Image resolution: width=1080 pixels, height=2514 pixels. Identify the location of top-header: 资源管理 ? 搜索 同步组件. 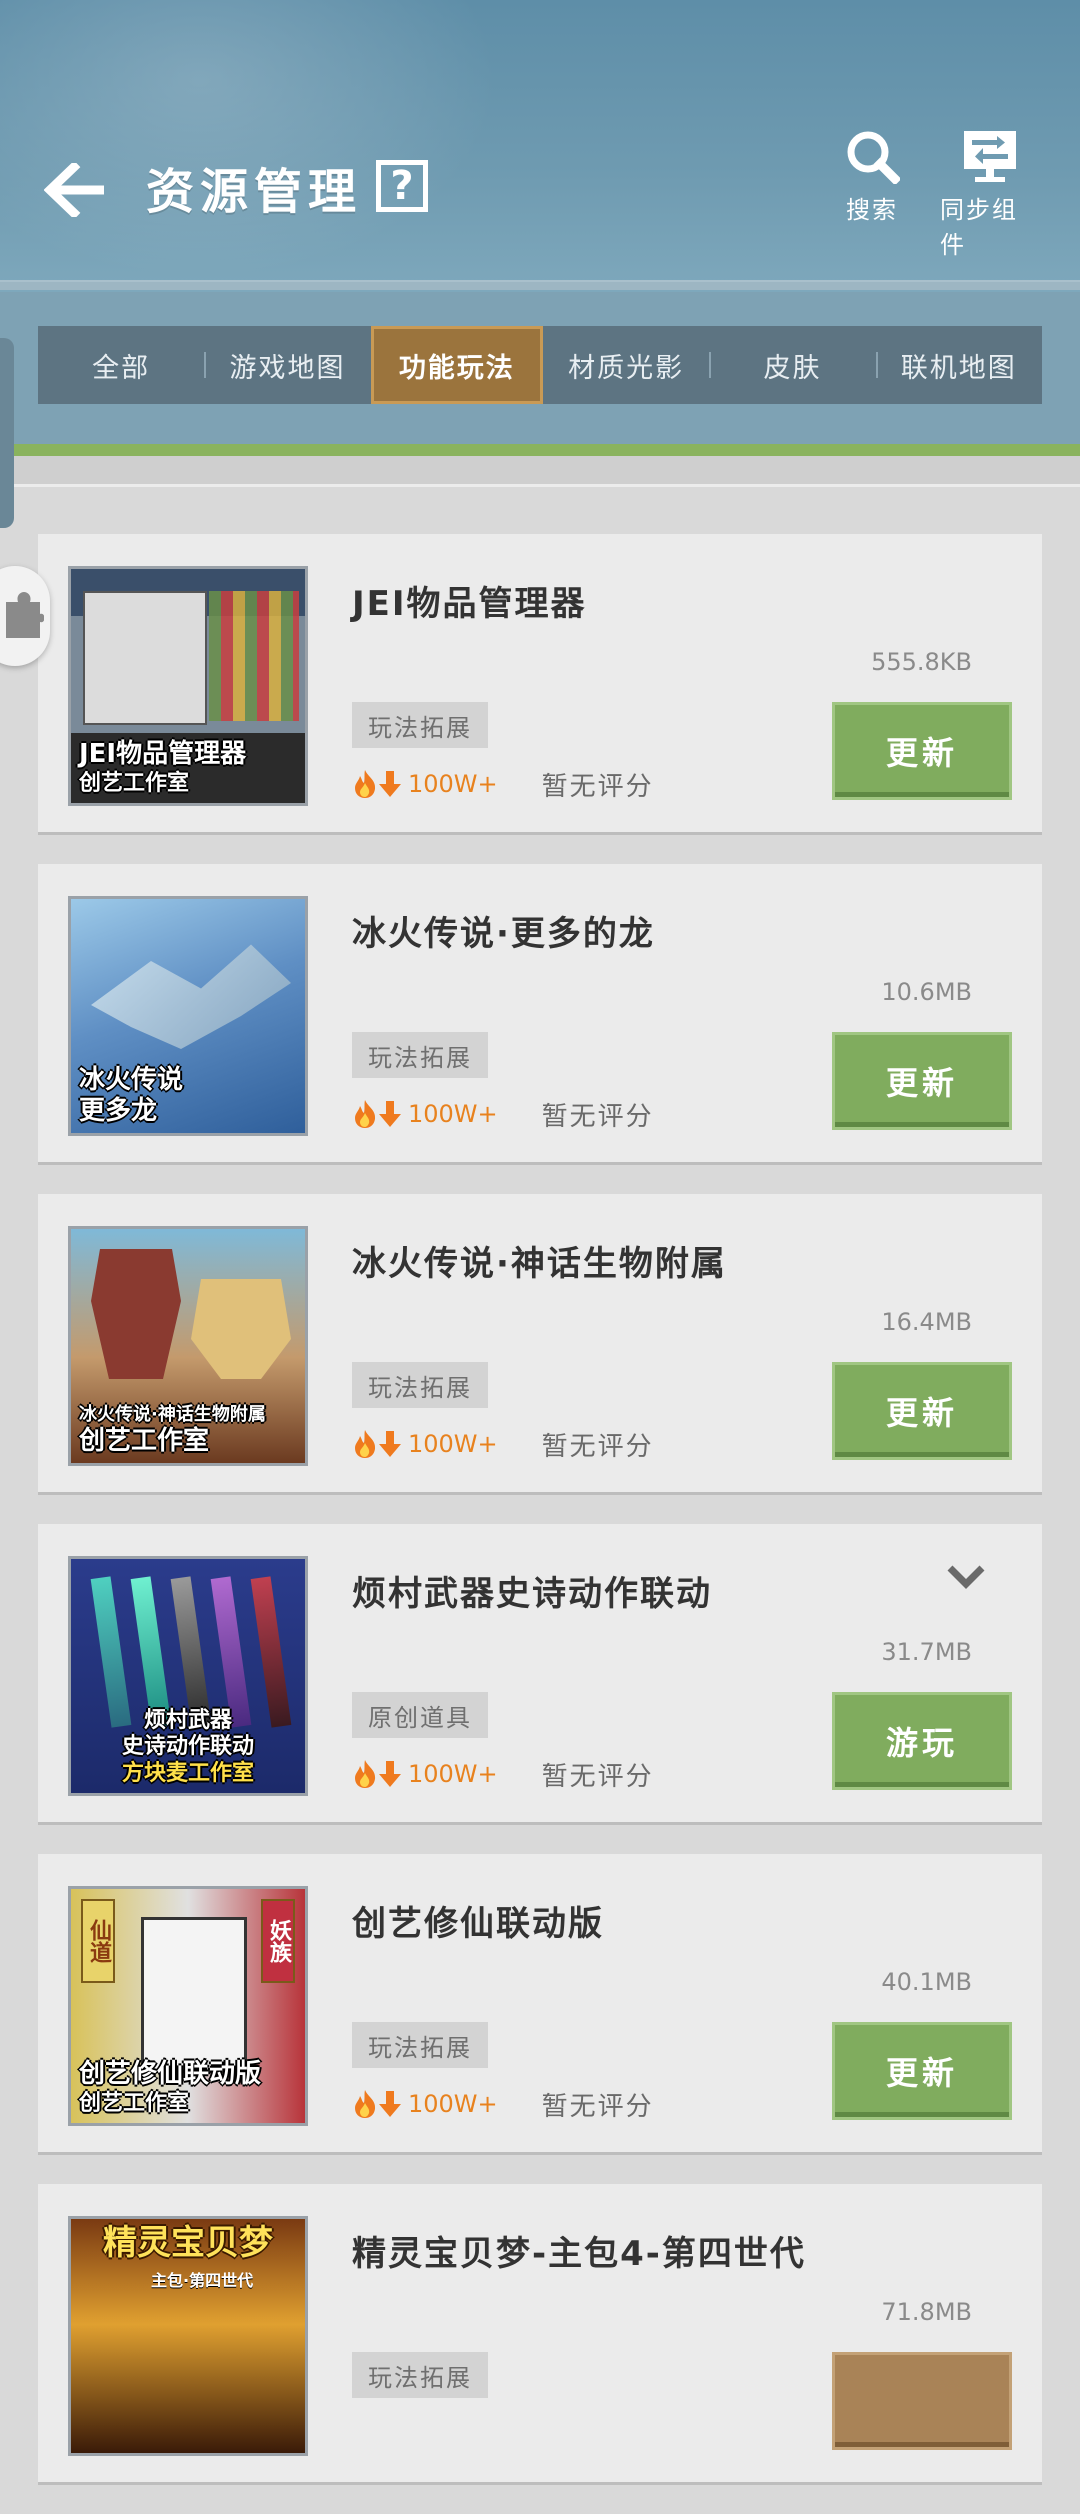
(540, 146).